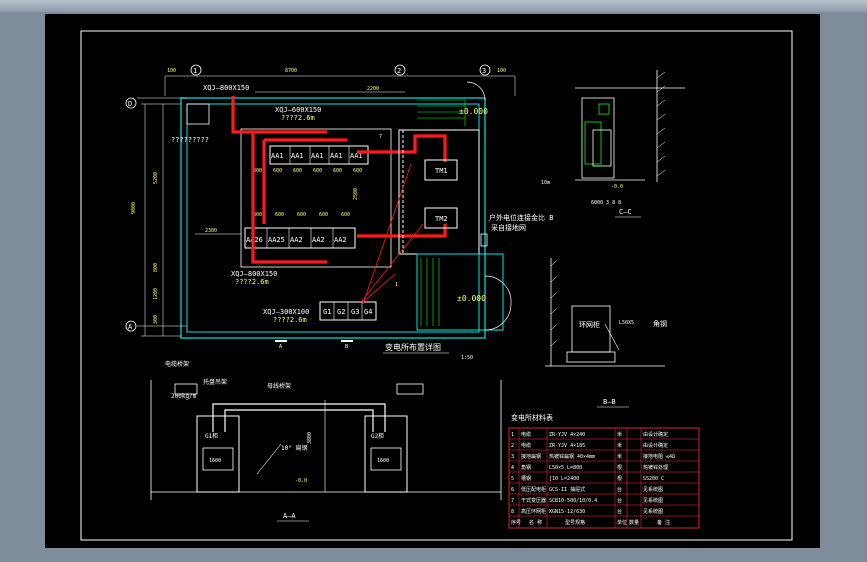 This screenshot has width=867, height=562. What do you see at coordinates (310, 438) in the screenshot?
I see `aa-dim: 3800` at bounding box center [310, 438].